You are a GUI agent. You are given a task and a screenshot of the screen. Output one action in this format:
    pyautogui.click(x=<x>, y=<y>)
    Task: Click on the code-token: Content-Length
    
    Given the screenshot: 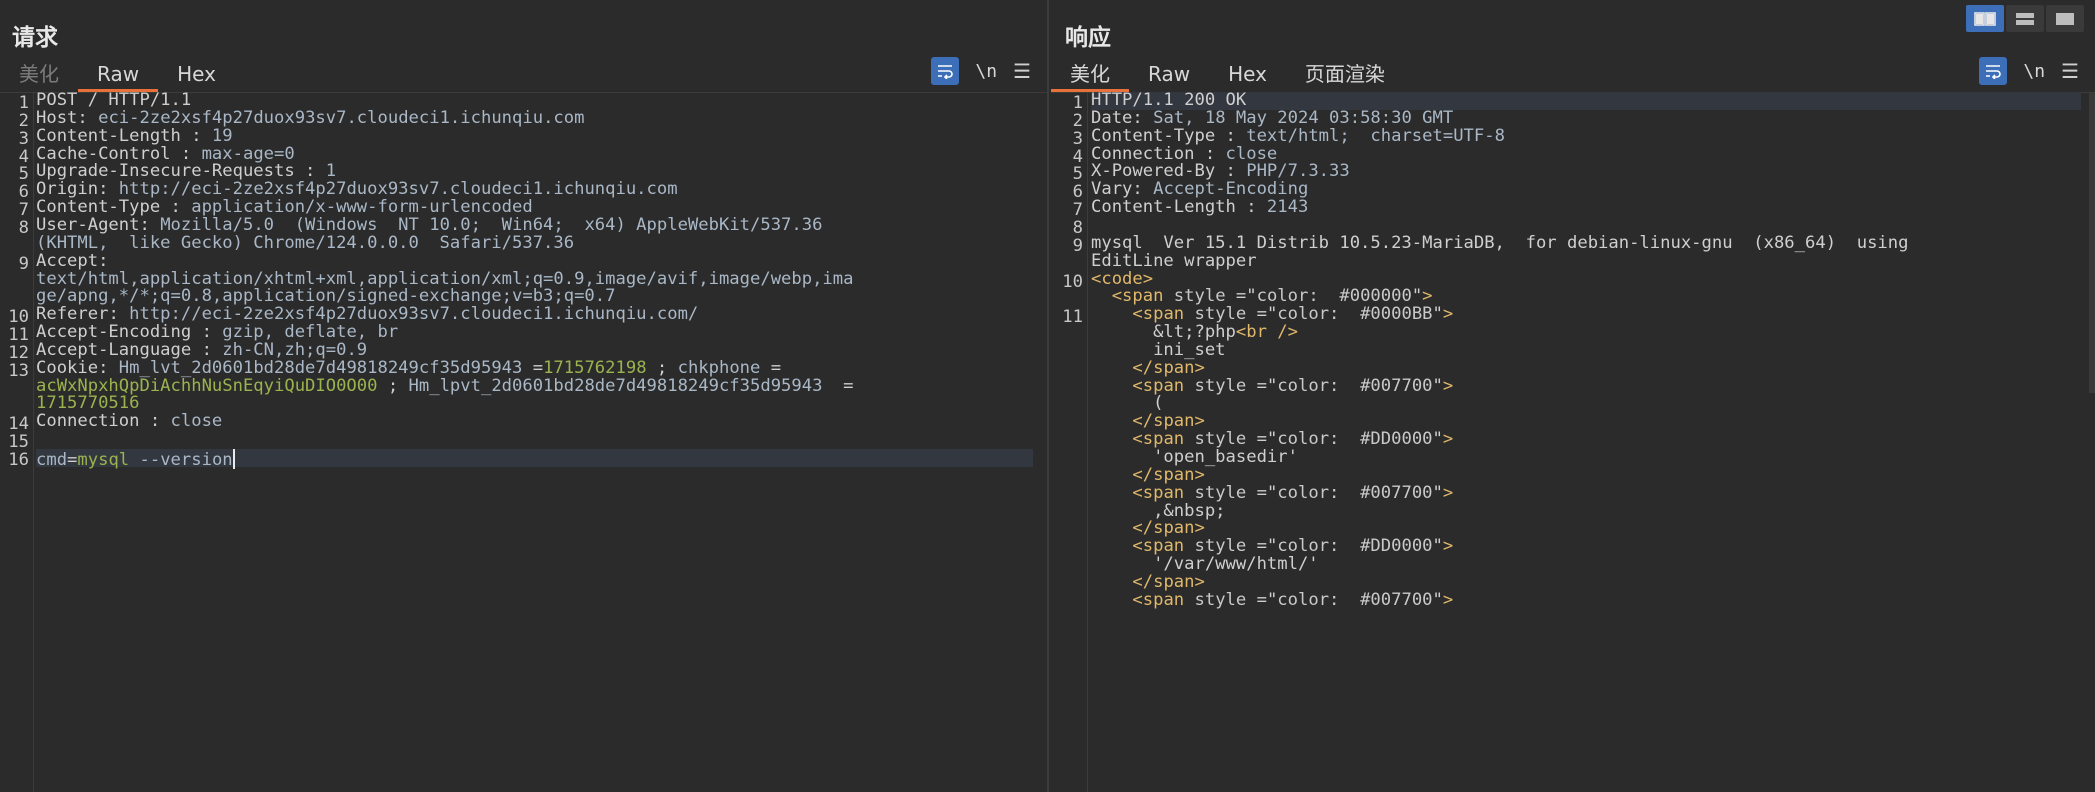 What is the action you would take?
    pyautogui.click(x=1163, y=207)
    